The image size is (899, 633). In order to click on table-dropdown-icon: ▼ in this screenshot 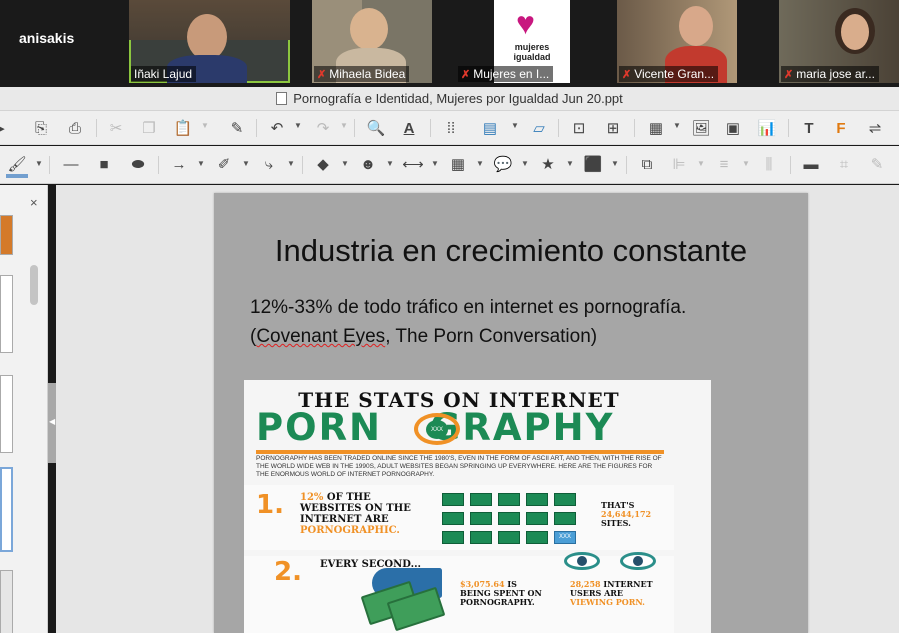, I will do `click(677, 125)`.